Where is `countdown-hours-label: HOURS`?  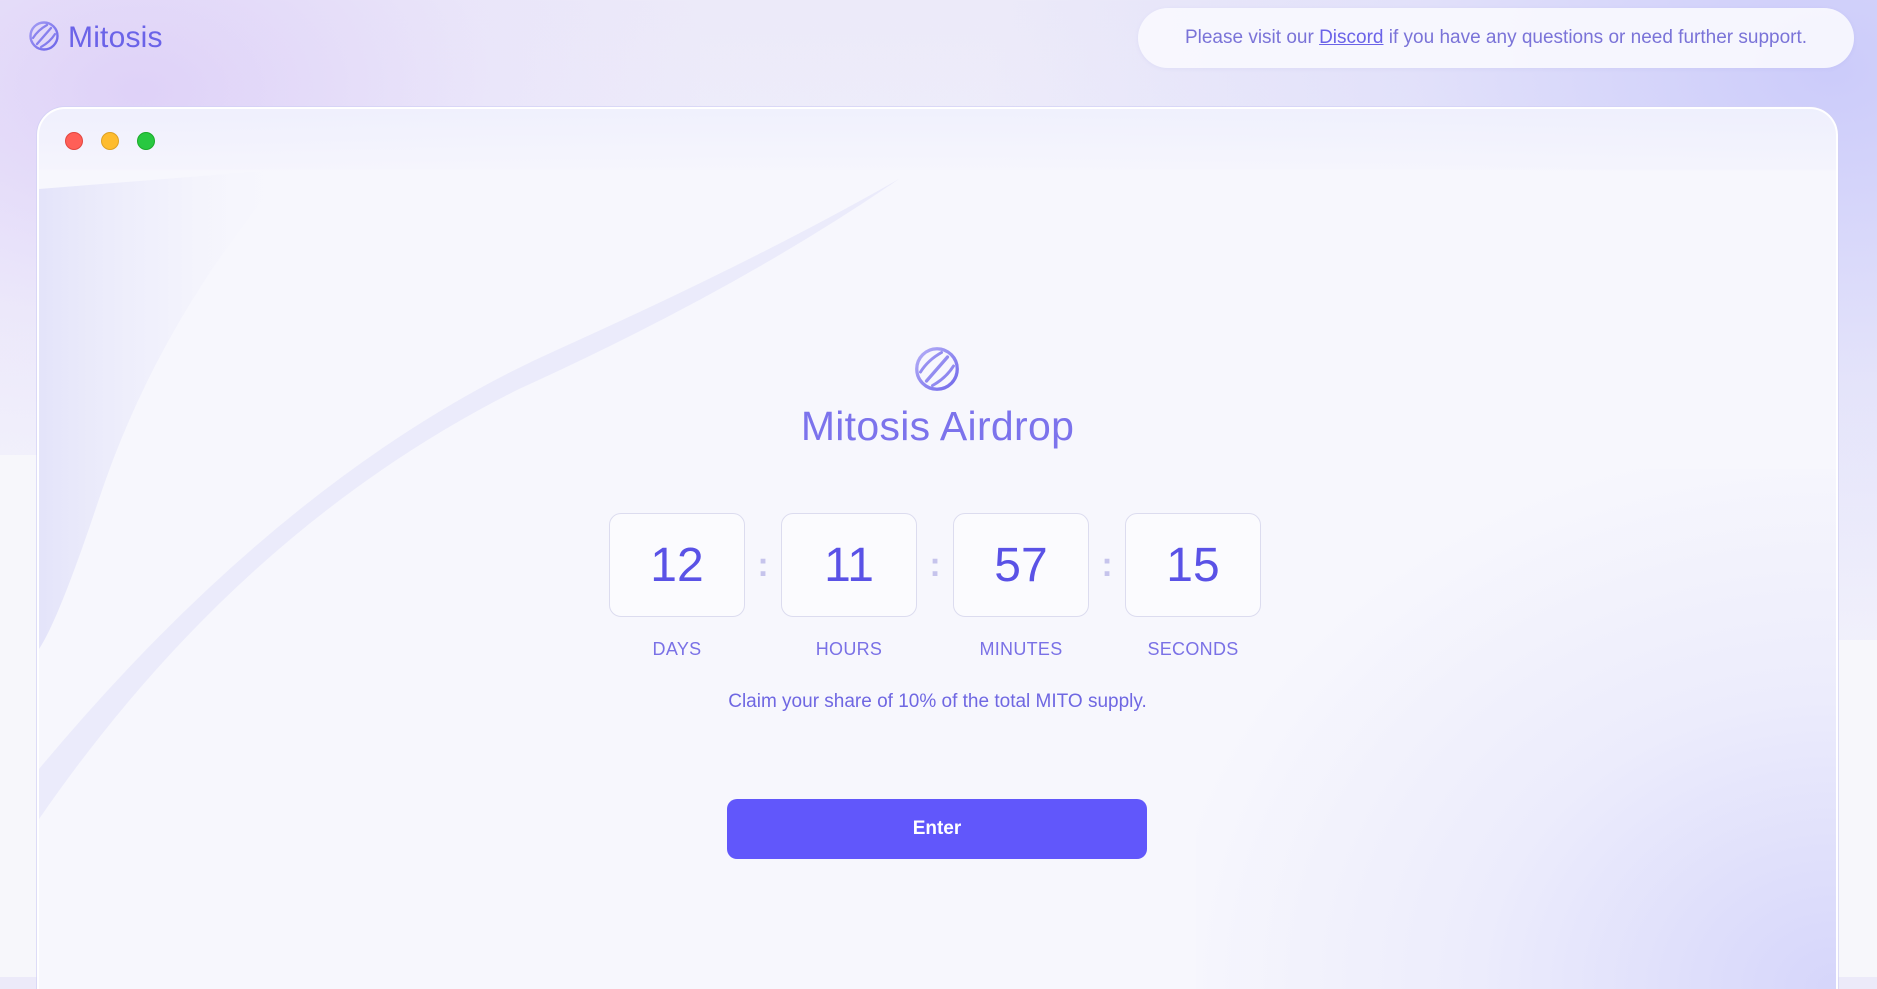
countdown-hours-label: HOURS is located at coordinates (849, 649).